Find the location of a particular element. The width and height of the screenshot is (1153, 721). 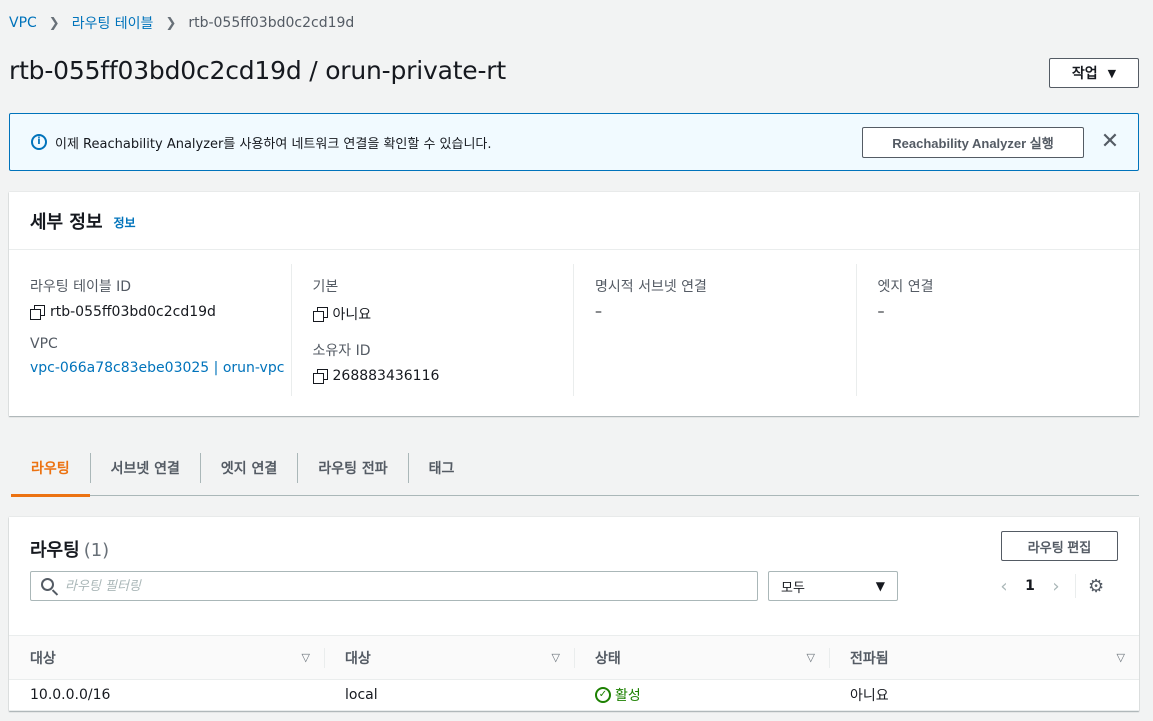

details-column-4: 엣지 연결 – is located at coordinates (998, 330).